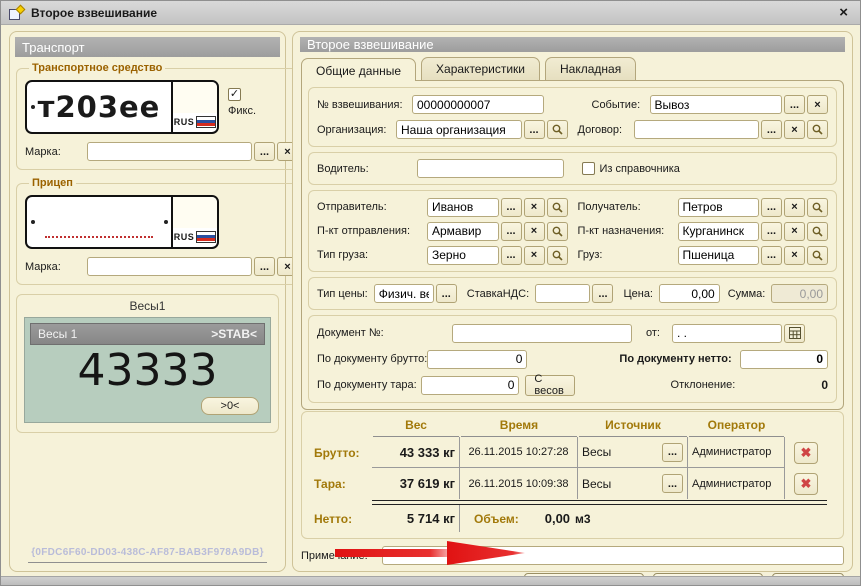  I want to click on cargo-label: Груз:, so click(590, 255).